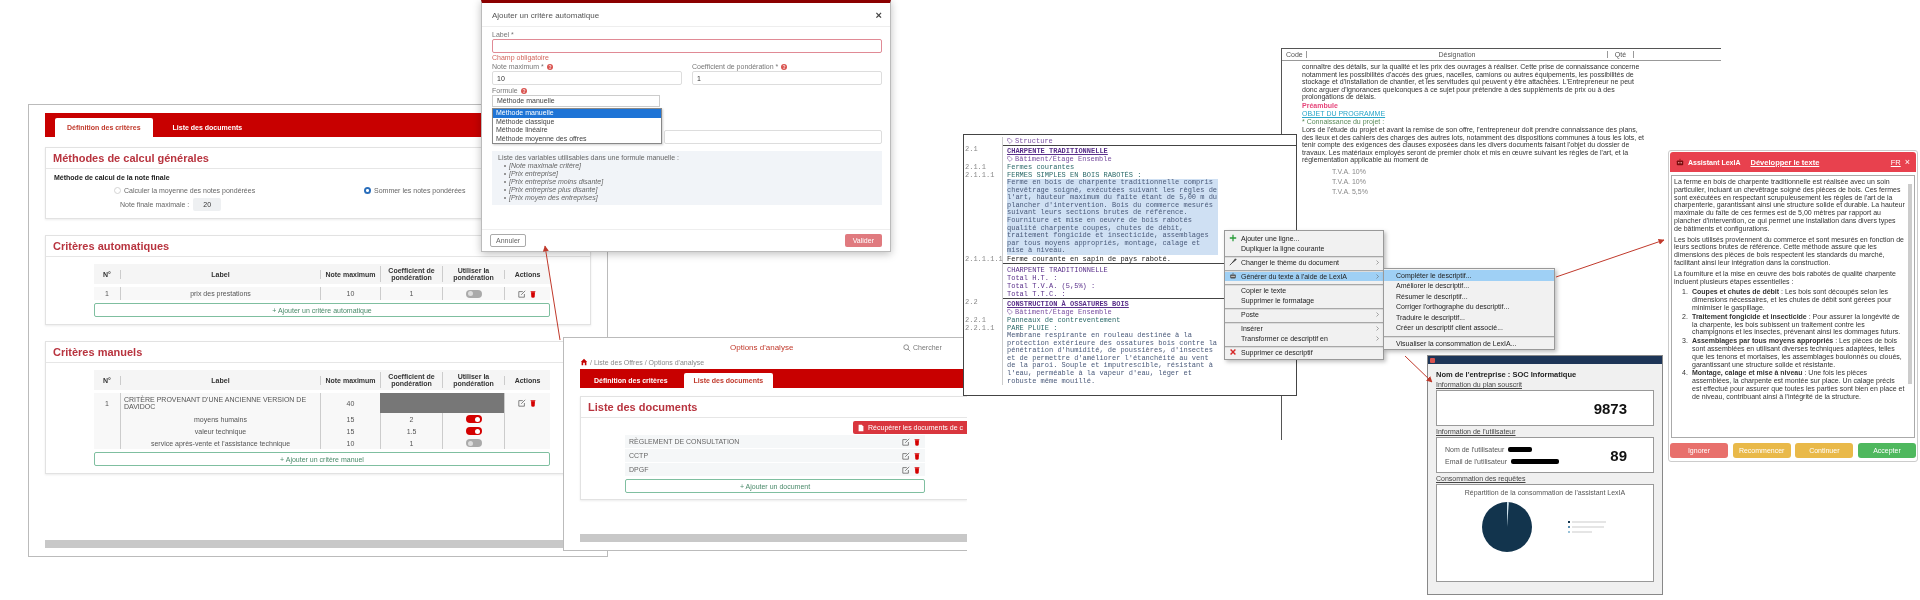 The width and height of the screenshot is (1920, 600). I want to click on pie-chart-drawing, so click(1507, 527).